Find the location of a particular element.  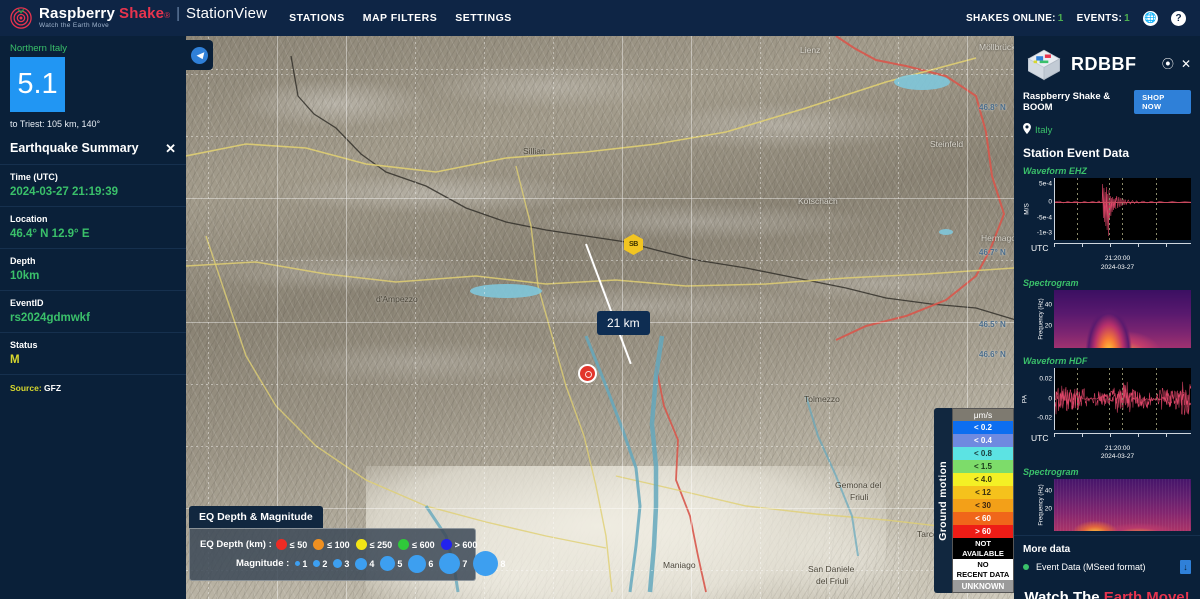

shakes-online-label: SHAKES ONLINE: is located at coordinates (1011, 18).